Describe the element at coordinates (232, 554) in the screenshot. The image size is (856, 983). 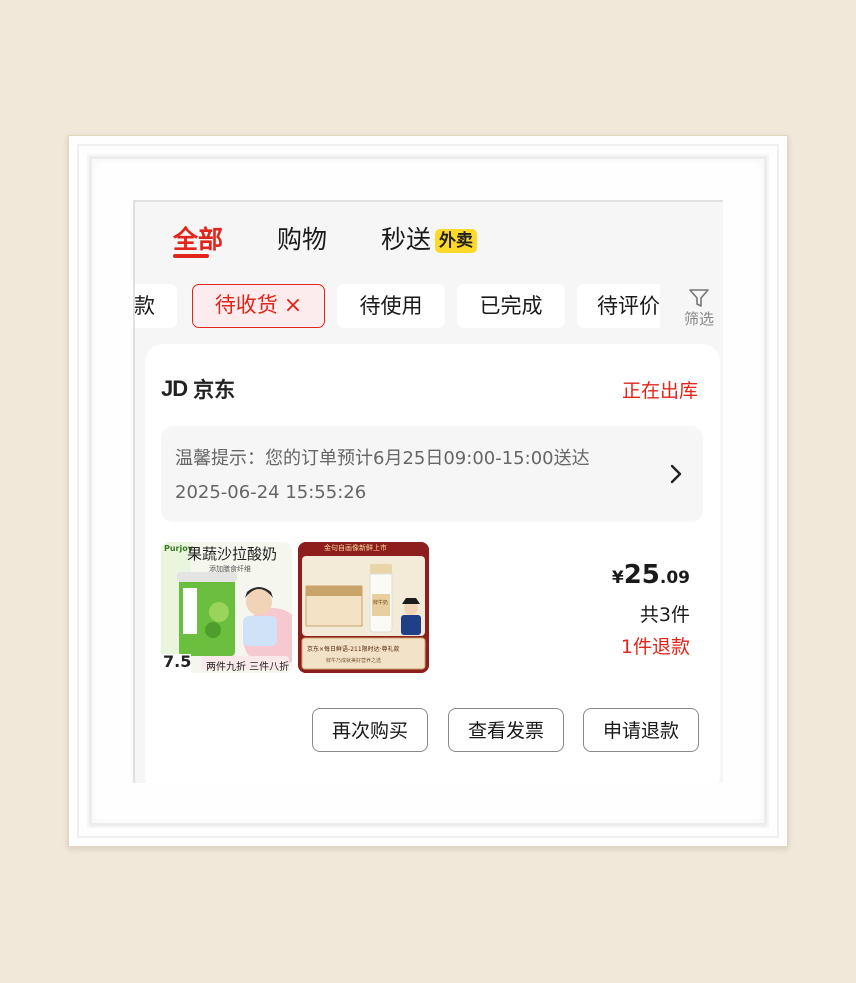
I see `yogurt-title: 果蔬沙拉酸奶` at that location.